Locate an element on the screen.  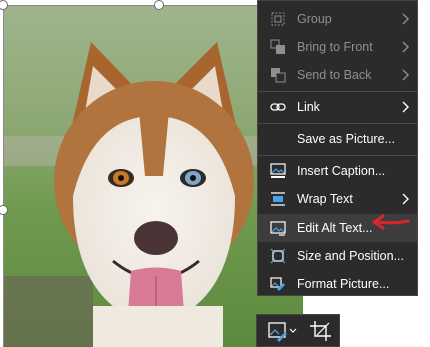
style-icon is located at coordinates (282, 331).